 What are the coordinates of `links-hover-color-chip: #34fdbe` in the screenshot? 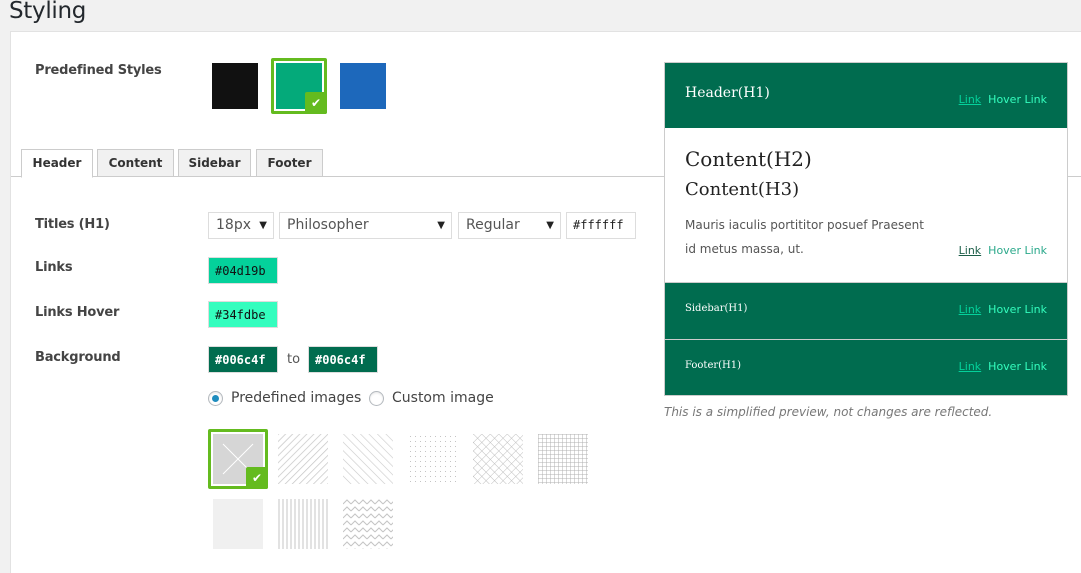 It's located at (243, 314).